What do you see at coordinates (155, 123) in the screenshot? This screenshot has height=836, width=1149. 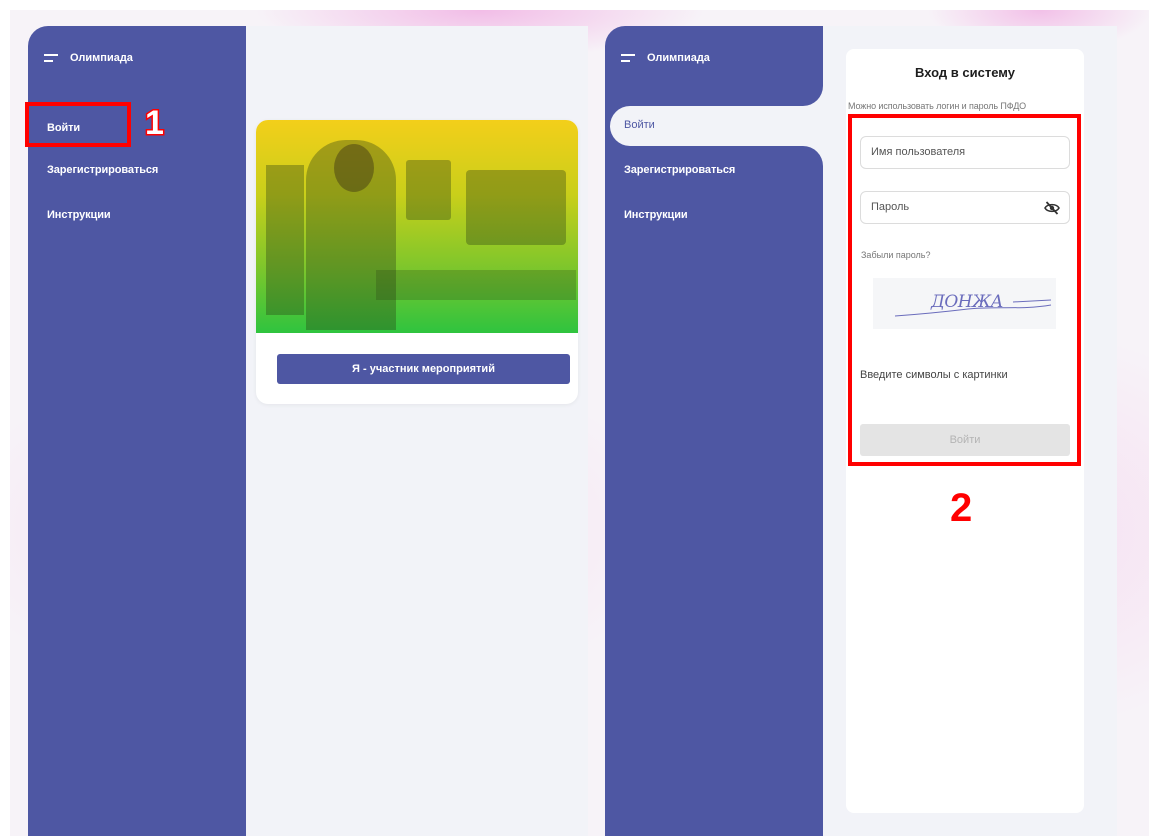 I see `annotation-marker-1: 1` at bounding box center [155, 123].